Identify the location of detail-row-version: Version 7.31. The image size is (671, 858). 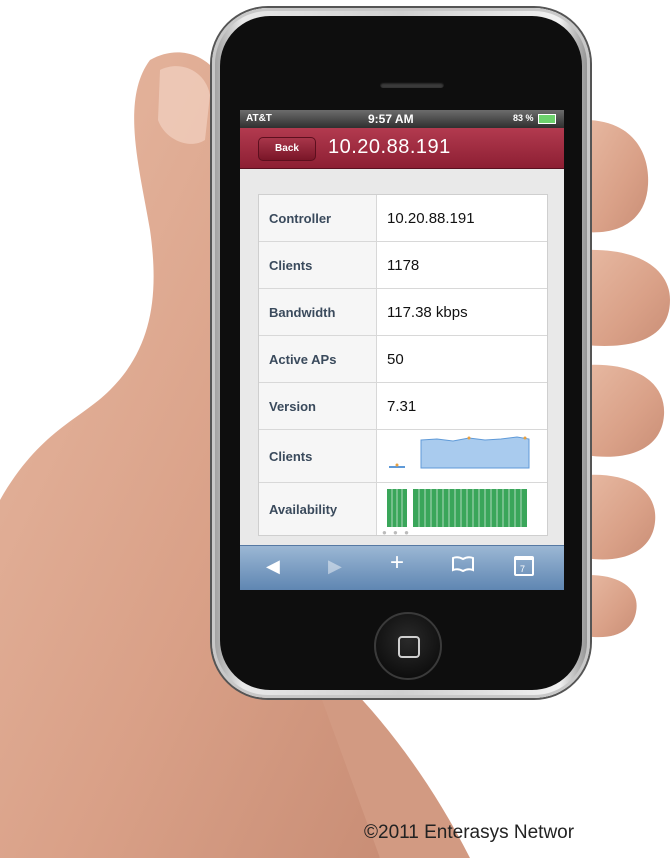
(403, 406).